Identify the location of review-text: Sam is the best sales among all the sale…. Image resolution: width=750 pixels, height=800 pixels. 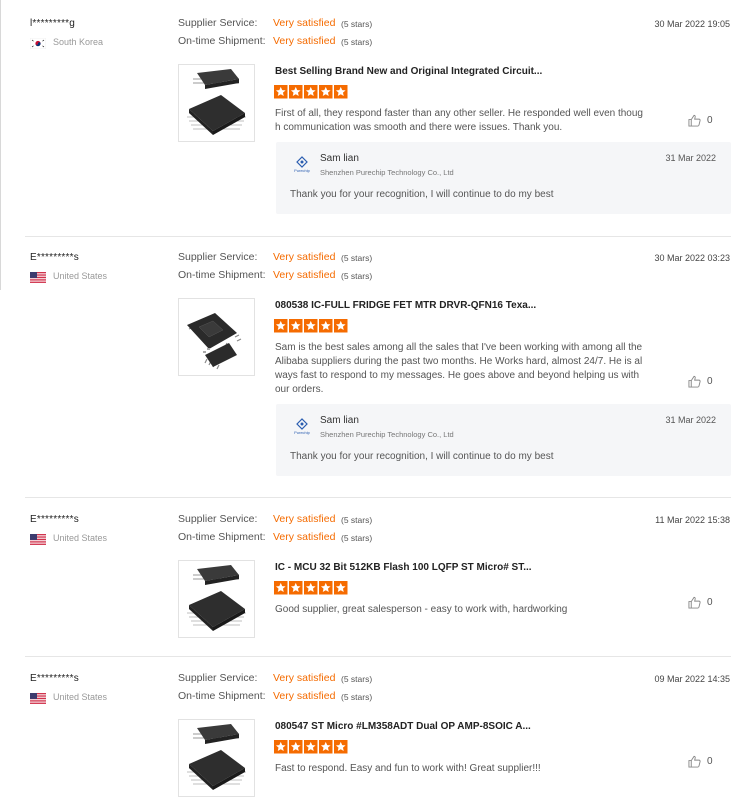
(459, 368).